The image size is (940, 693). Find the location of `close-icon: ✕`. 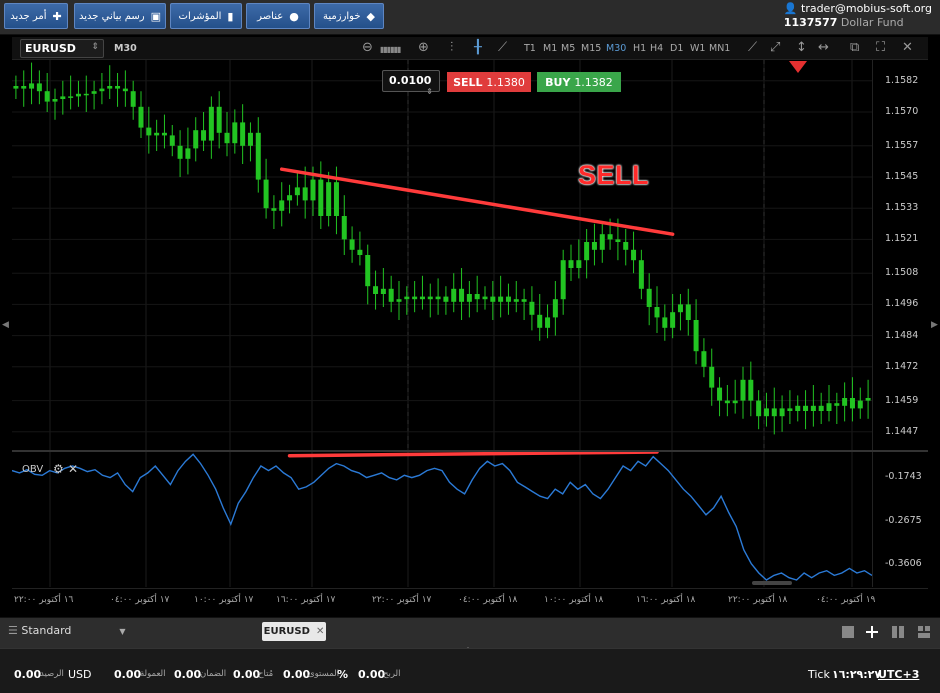

close-icon: ✕ is located at coordinates (73, 469).